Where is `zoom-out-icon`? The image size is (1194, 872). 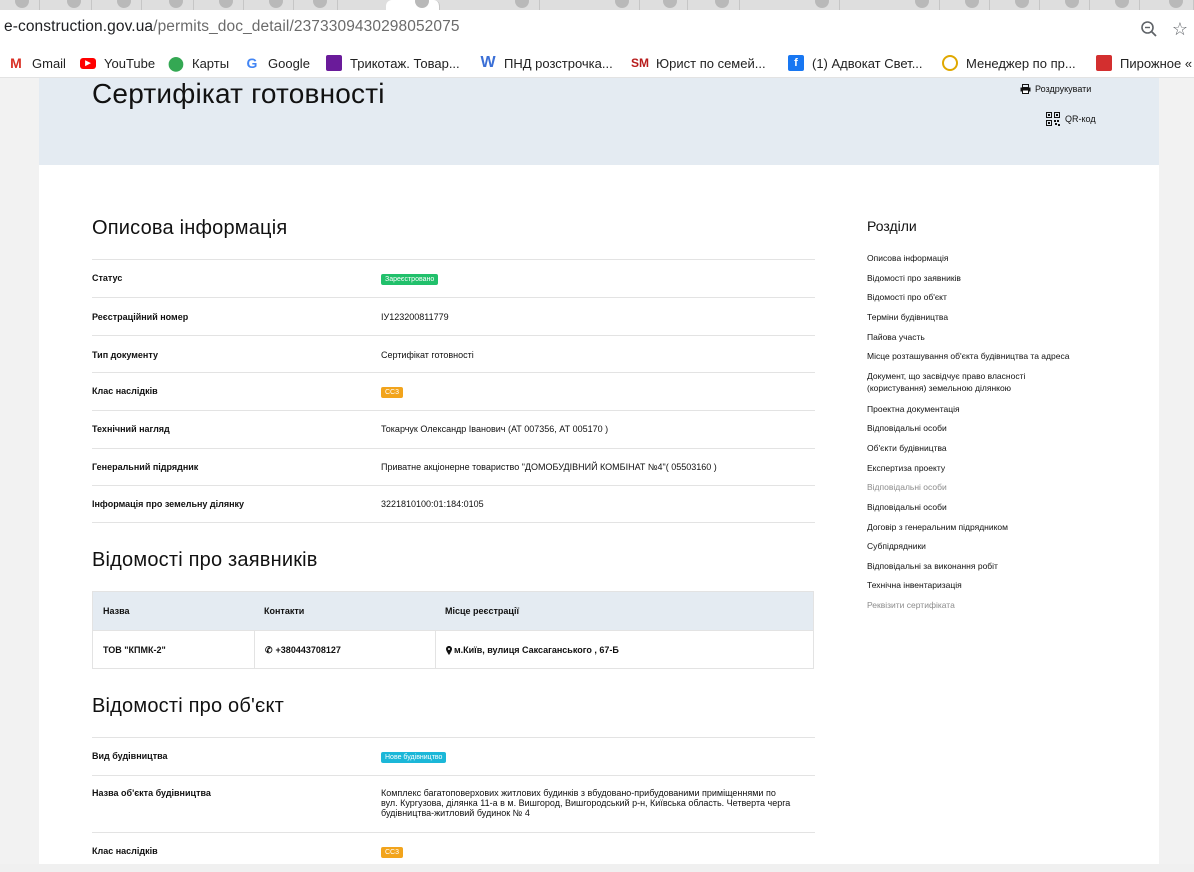 zoom-out-icon is located at coordinates (1149, 29).